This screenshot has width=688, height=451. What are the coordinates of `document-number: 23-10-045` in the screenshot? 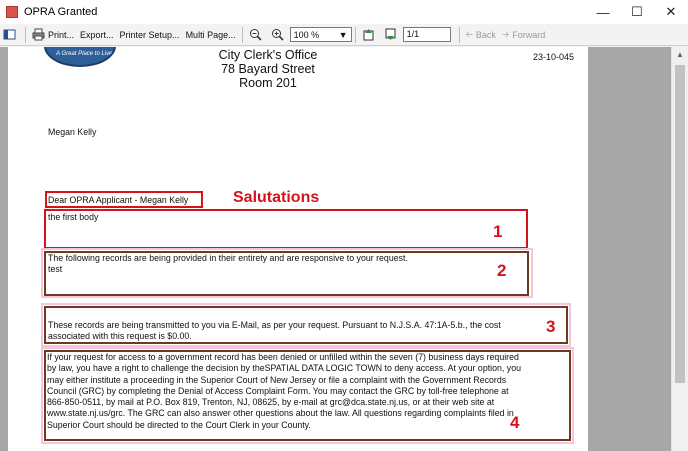 It's located at (554, 57).